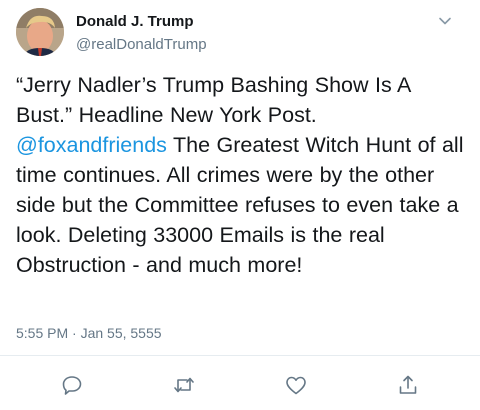 The width and height of the screenshot is (480, 410). Describe the element at coordinates (240, 355) in the screenshot. I see `divider` at that location.